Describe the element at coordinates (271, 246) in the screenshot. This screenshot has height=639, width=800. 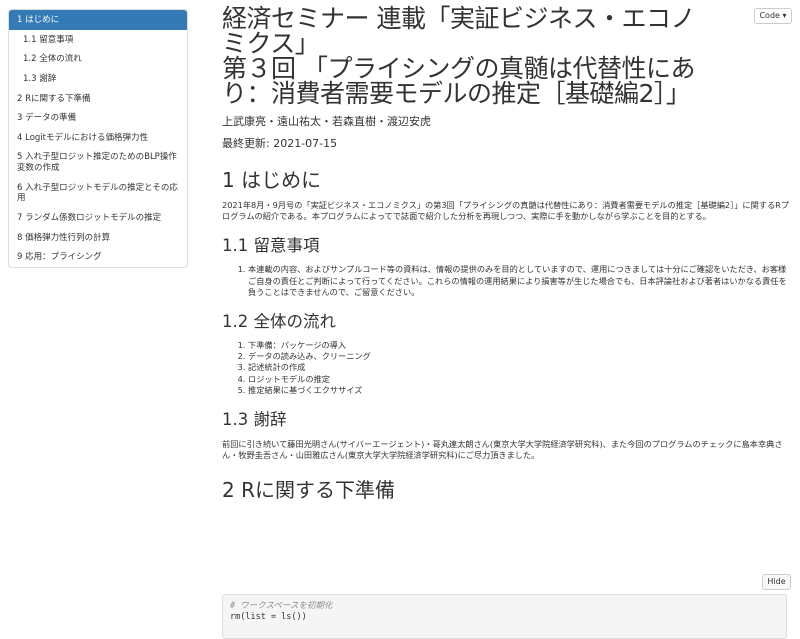
I see `section-heading-notes: 1.1 留意事項` at that location.